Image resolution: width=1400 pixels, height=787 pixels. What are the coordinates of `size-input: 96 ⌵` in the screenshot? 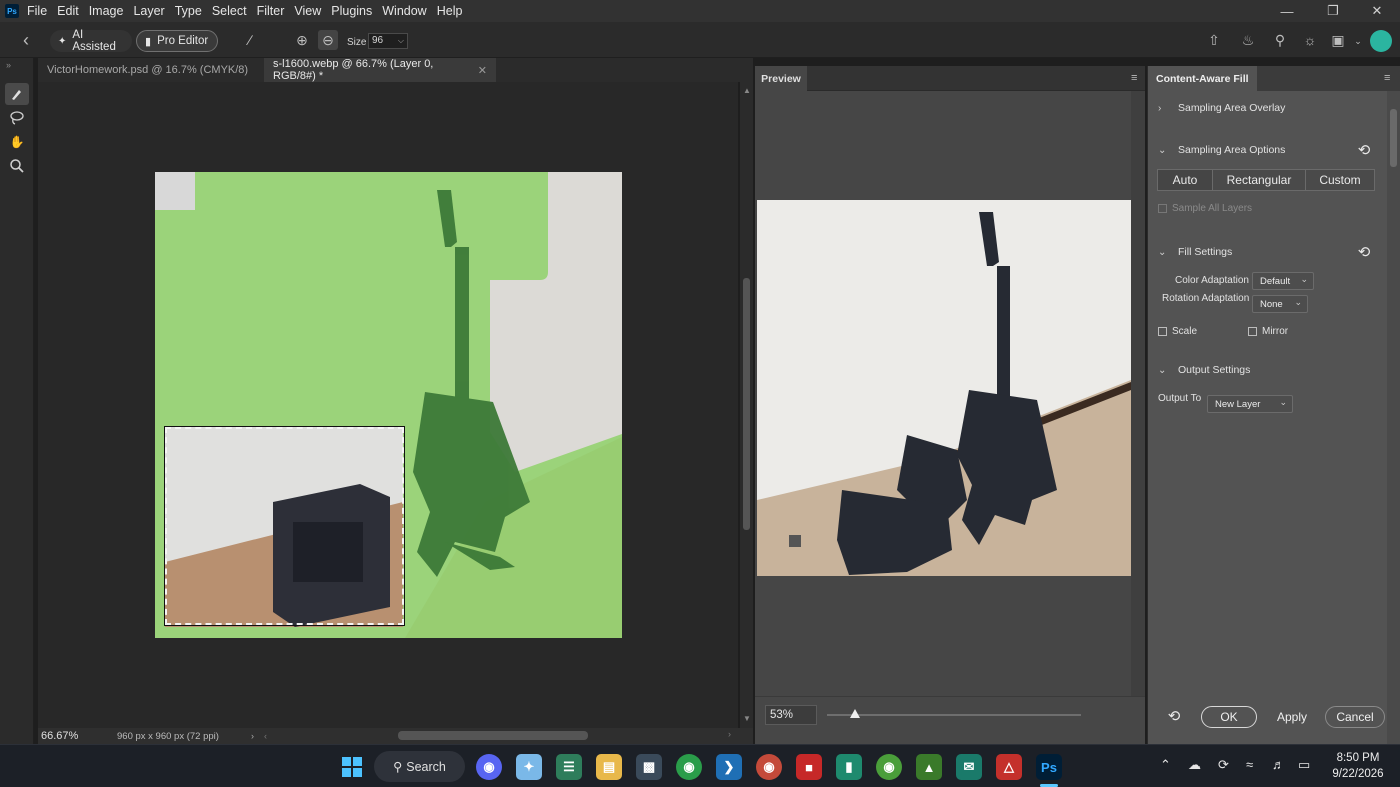 It's located at (388, 41).